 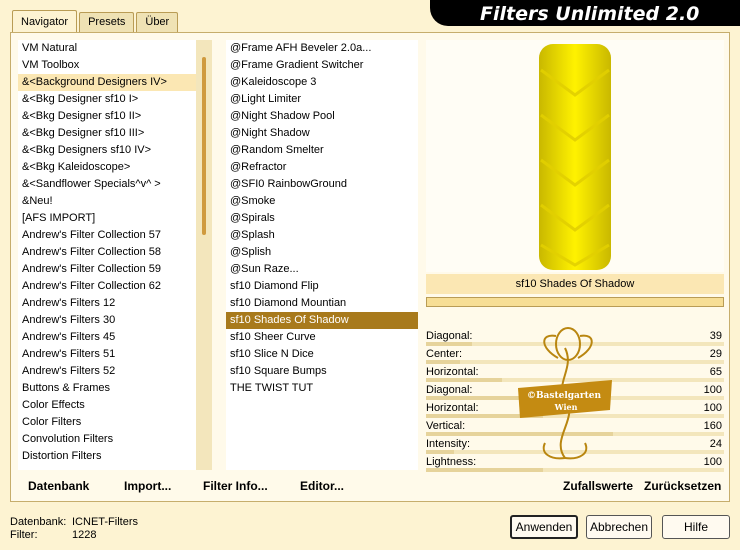 I want to click on status-database-label: Datenbank:, so click(x=38, y=522).